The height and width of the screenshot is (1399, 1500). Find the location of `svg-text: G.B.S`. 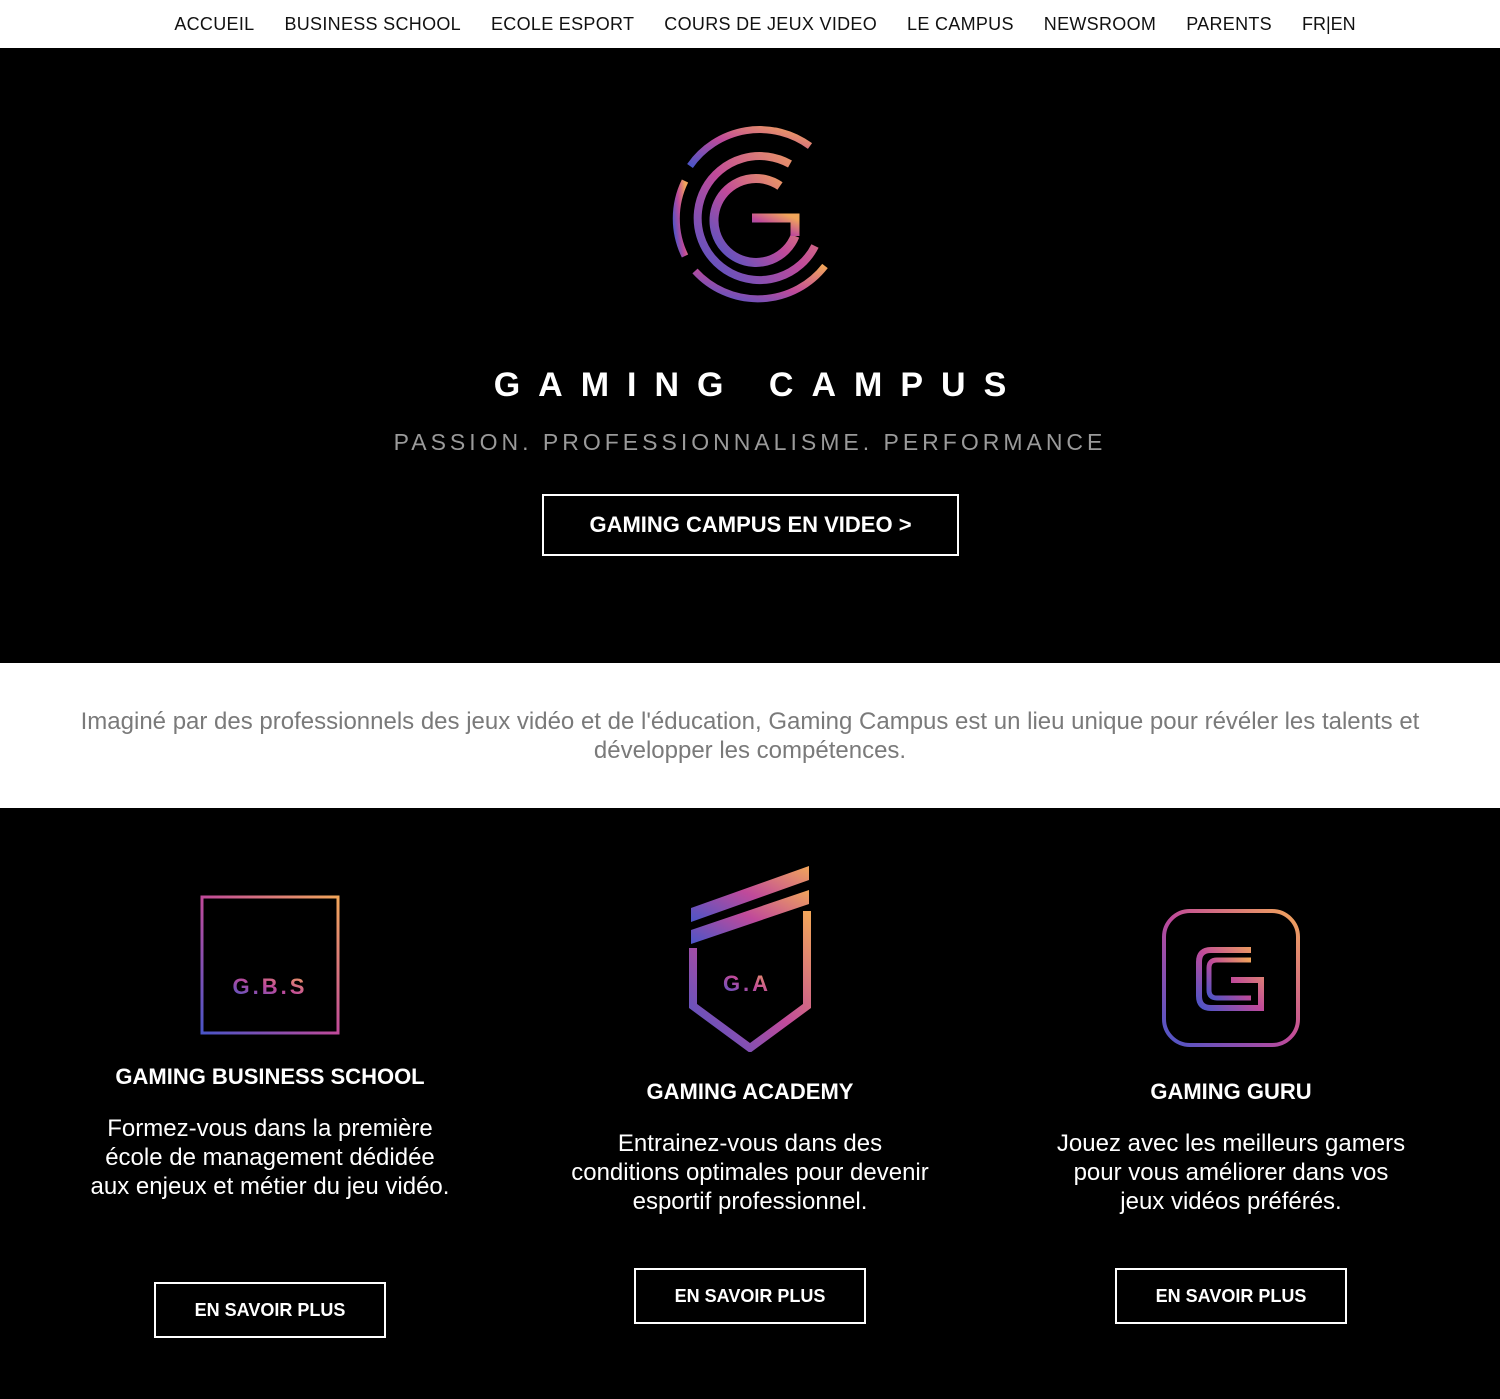

svg-text: G.B.S is located at coordinates (270, 986).